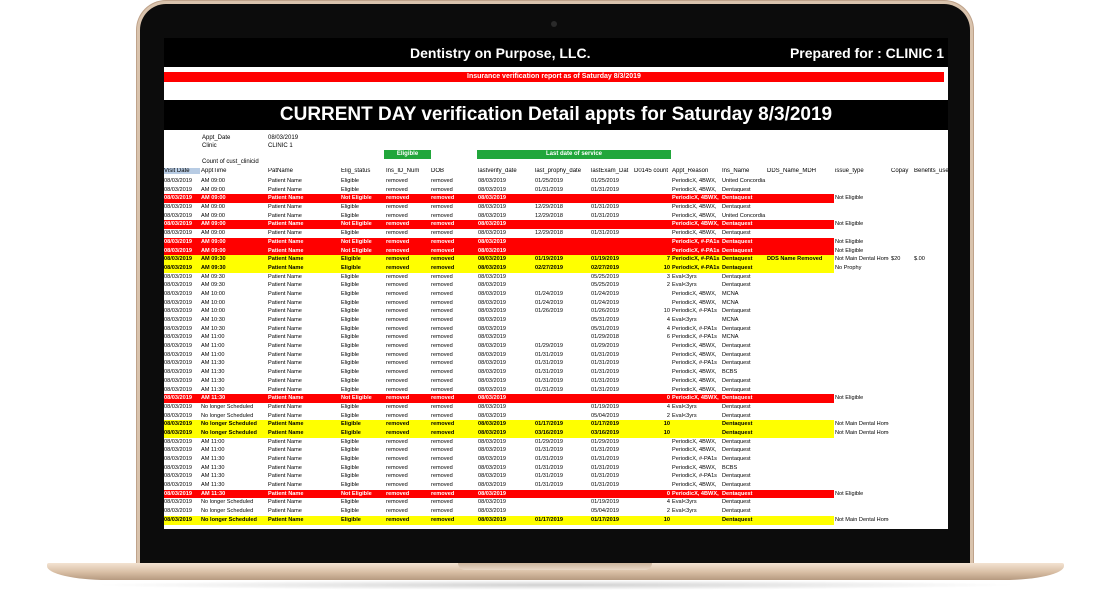 The image size is (1111, 598). Describe the element at coordinates (697, 171) in the screenshot. I see `column-header: Appt_Reason` at that location.